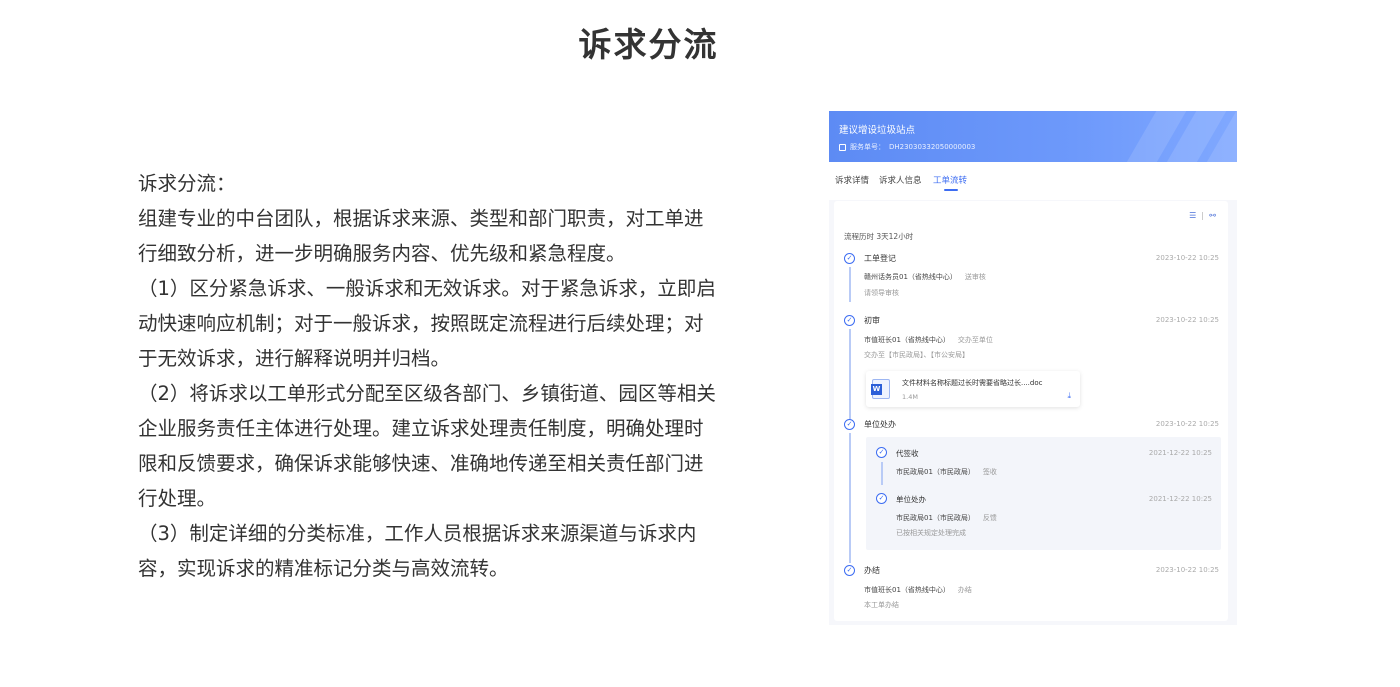 This screenshot has height=687, width=1400. Describe the element at coordinates (1069, 396) in the screenshot. I see `download-icon: ⤓` at that location.